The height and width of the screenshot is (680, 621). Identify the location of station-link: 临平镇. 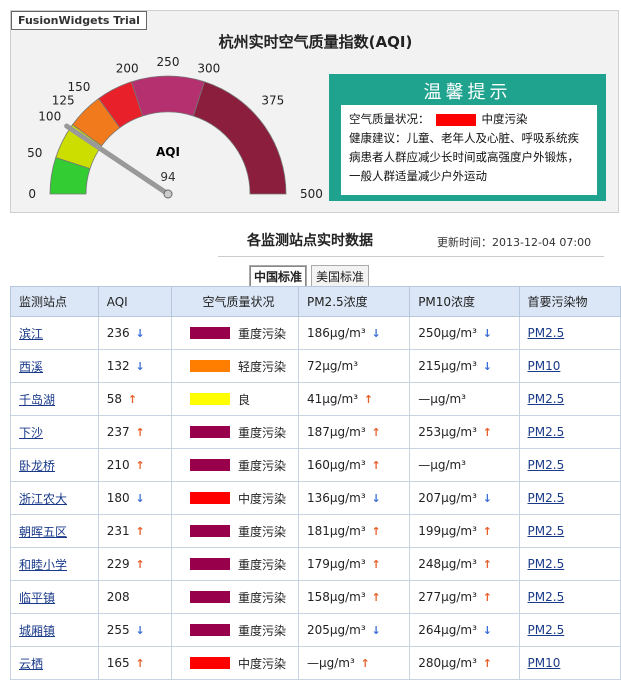
(37, 598).